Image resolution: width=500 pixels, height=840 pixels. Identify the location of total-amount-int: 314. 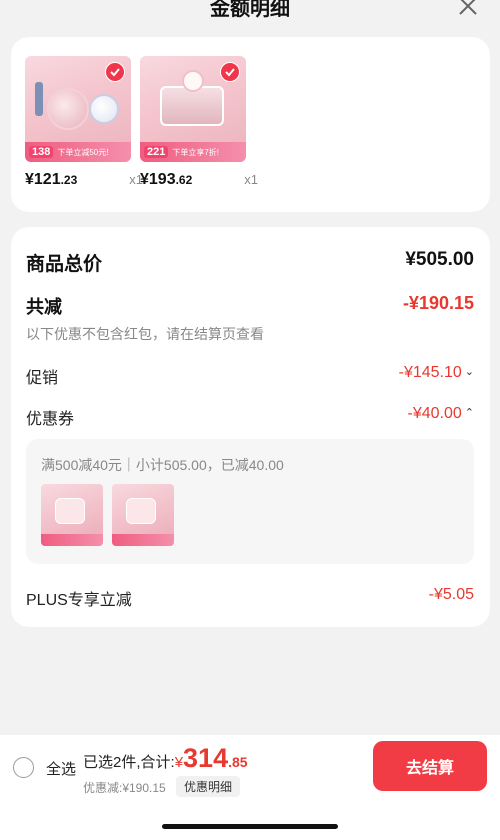
(206, 758).